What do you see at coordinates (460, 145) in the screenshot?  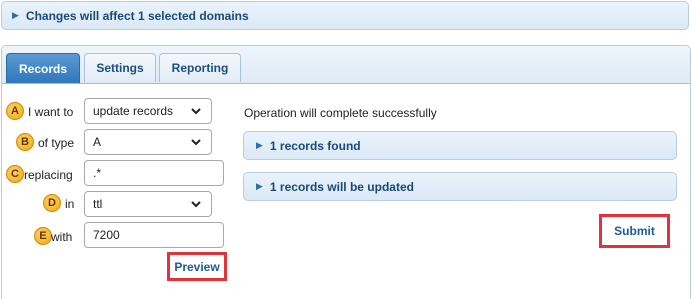 I see `records-found-section: ▶ 1 records found` at bounding box center [460, 145].